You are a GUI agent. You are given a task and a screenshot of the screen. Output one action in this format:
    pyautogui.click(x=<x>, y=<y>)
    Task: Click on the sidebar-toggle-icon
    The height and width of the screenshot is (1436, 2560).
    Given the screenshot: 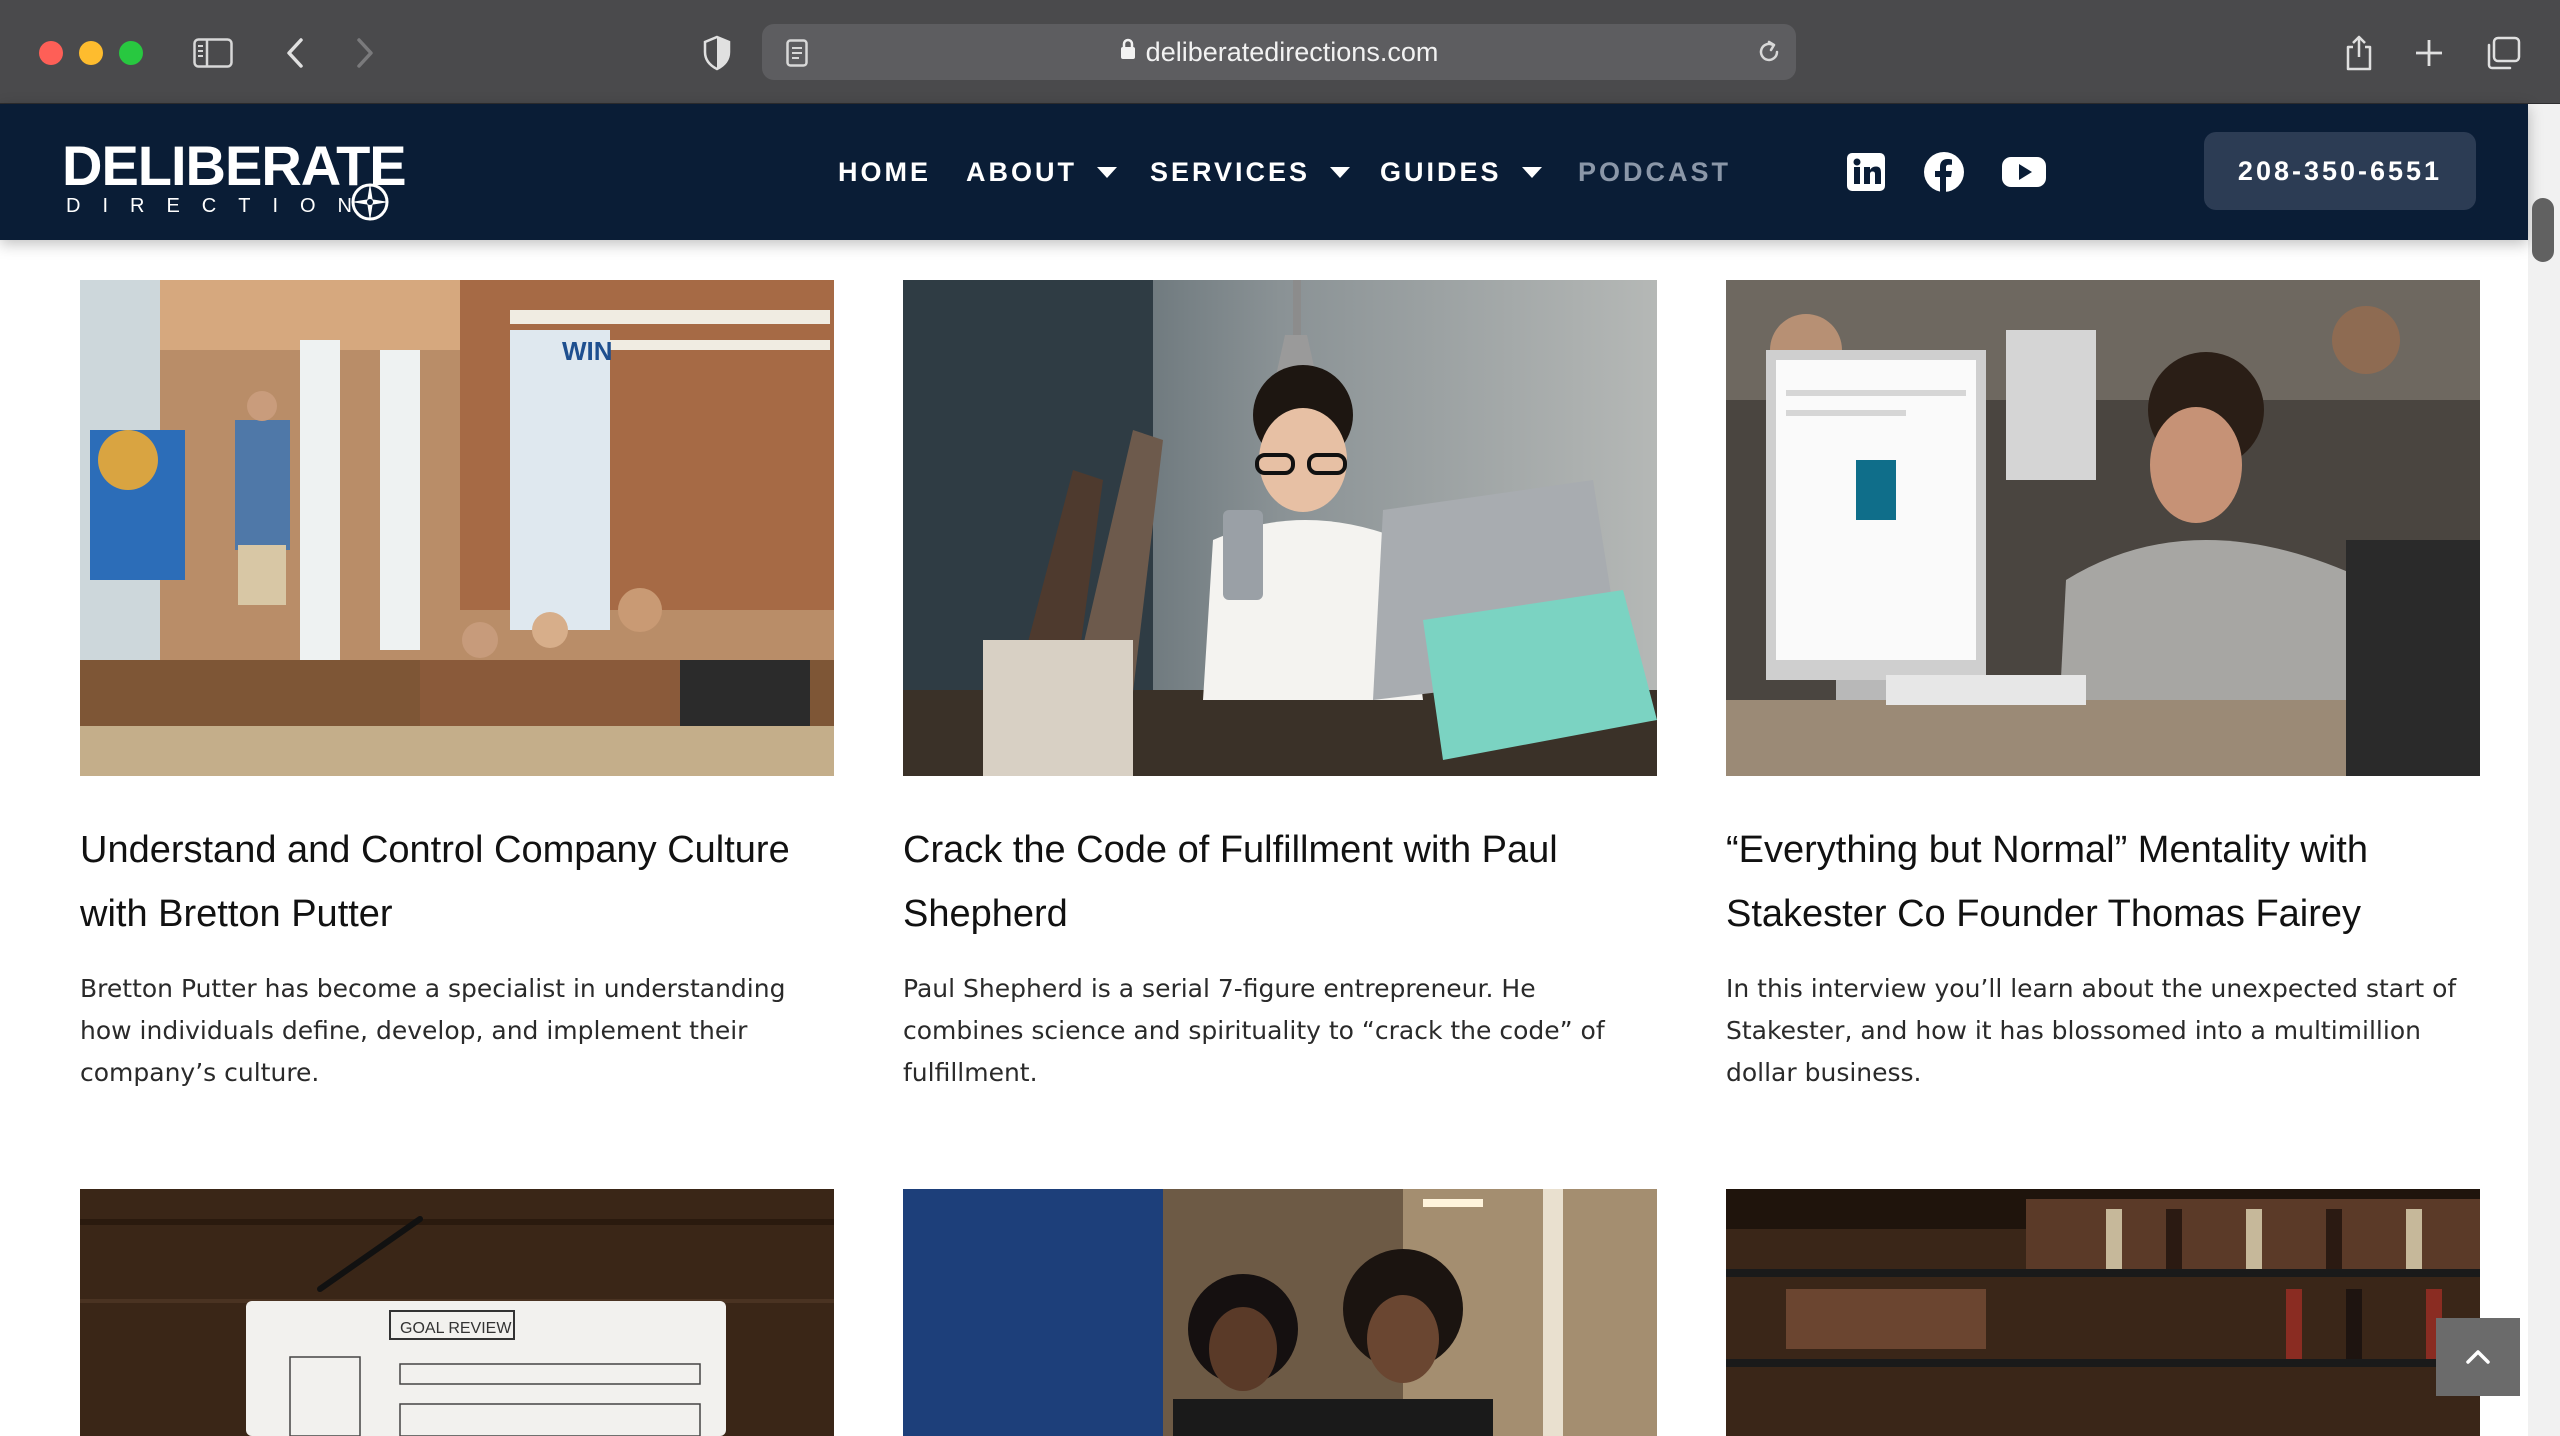 What is the action you would take?
    pyautogui.click(x=213, y=53)
    